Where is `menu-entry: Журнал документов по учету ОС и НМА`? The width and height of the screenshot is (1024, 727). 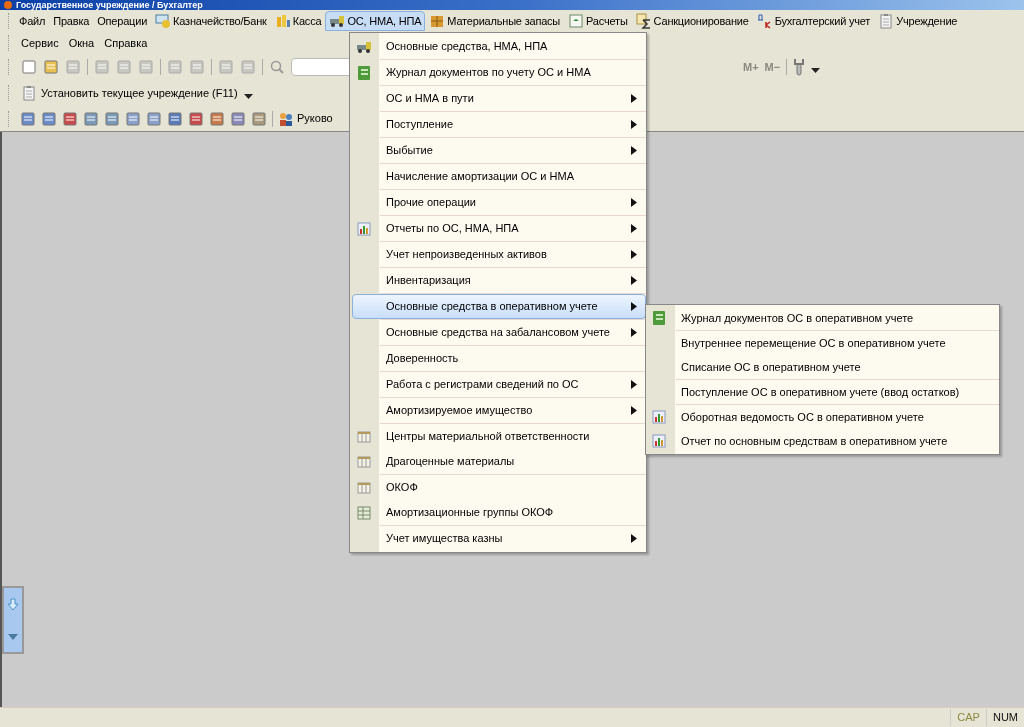 menu-entry: Журнал документов по учету ОС и НМА is located at coordinates (499, 72).